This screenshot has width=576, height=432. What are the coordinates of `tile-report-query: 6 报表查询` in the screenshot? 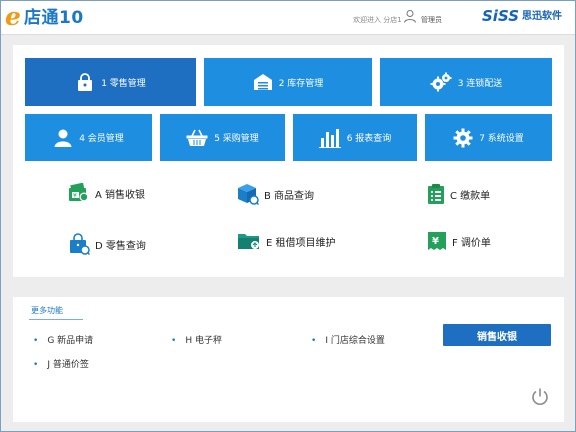 It's located at (355, 137).